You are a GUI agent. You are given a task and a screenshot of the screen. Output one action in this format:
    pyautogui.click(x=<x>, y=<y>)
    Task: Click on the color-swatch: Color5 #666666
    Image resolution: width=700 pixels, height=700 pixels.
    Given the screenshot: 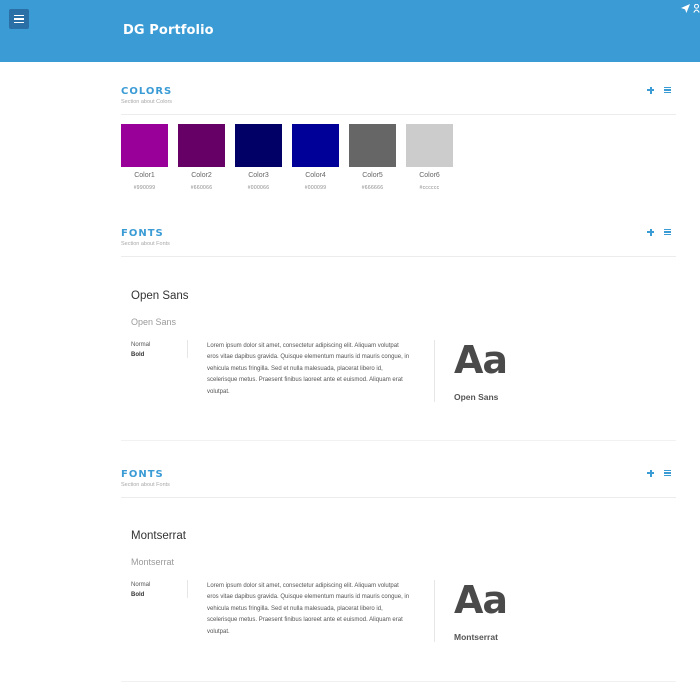 What is the action you would take?
    pyautogui.click(x=372, y=157)
    